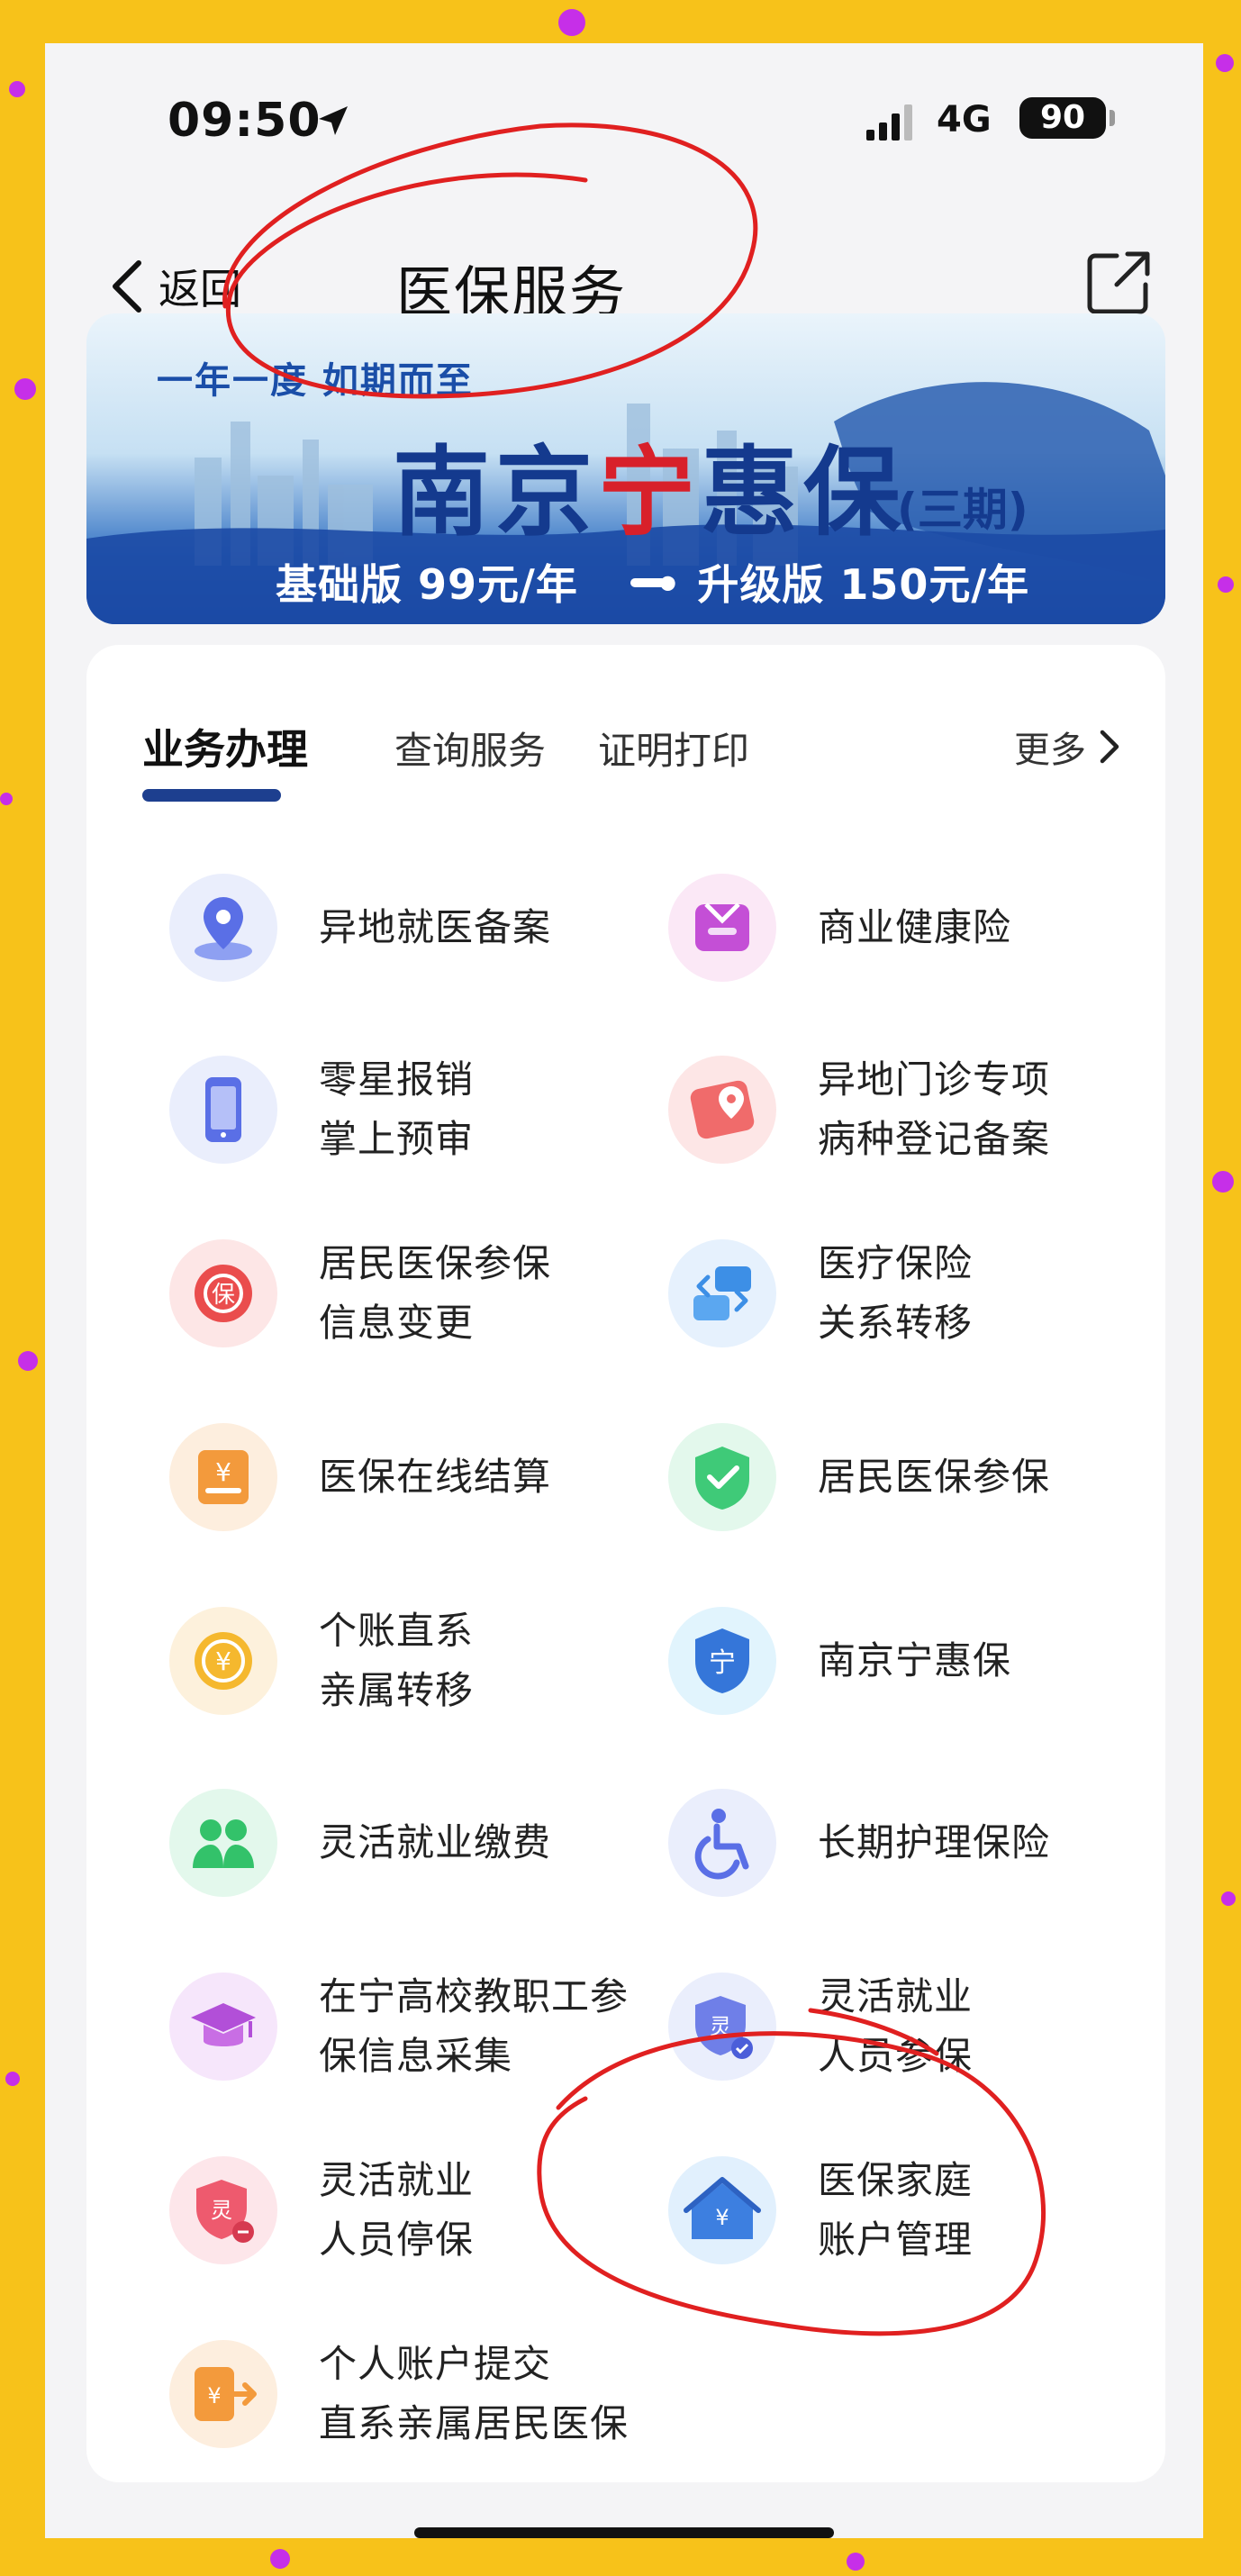 This screenshot has height=2576, width=1241. What do you see at coordinates (470, 749) in the screenshot?
I see `tab-query: 查询服务` at bounding box center [470, 749].